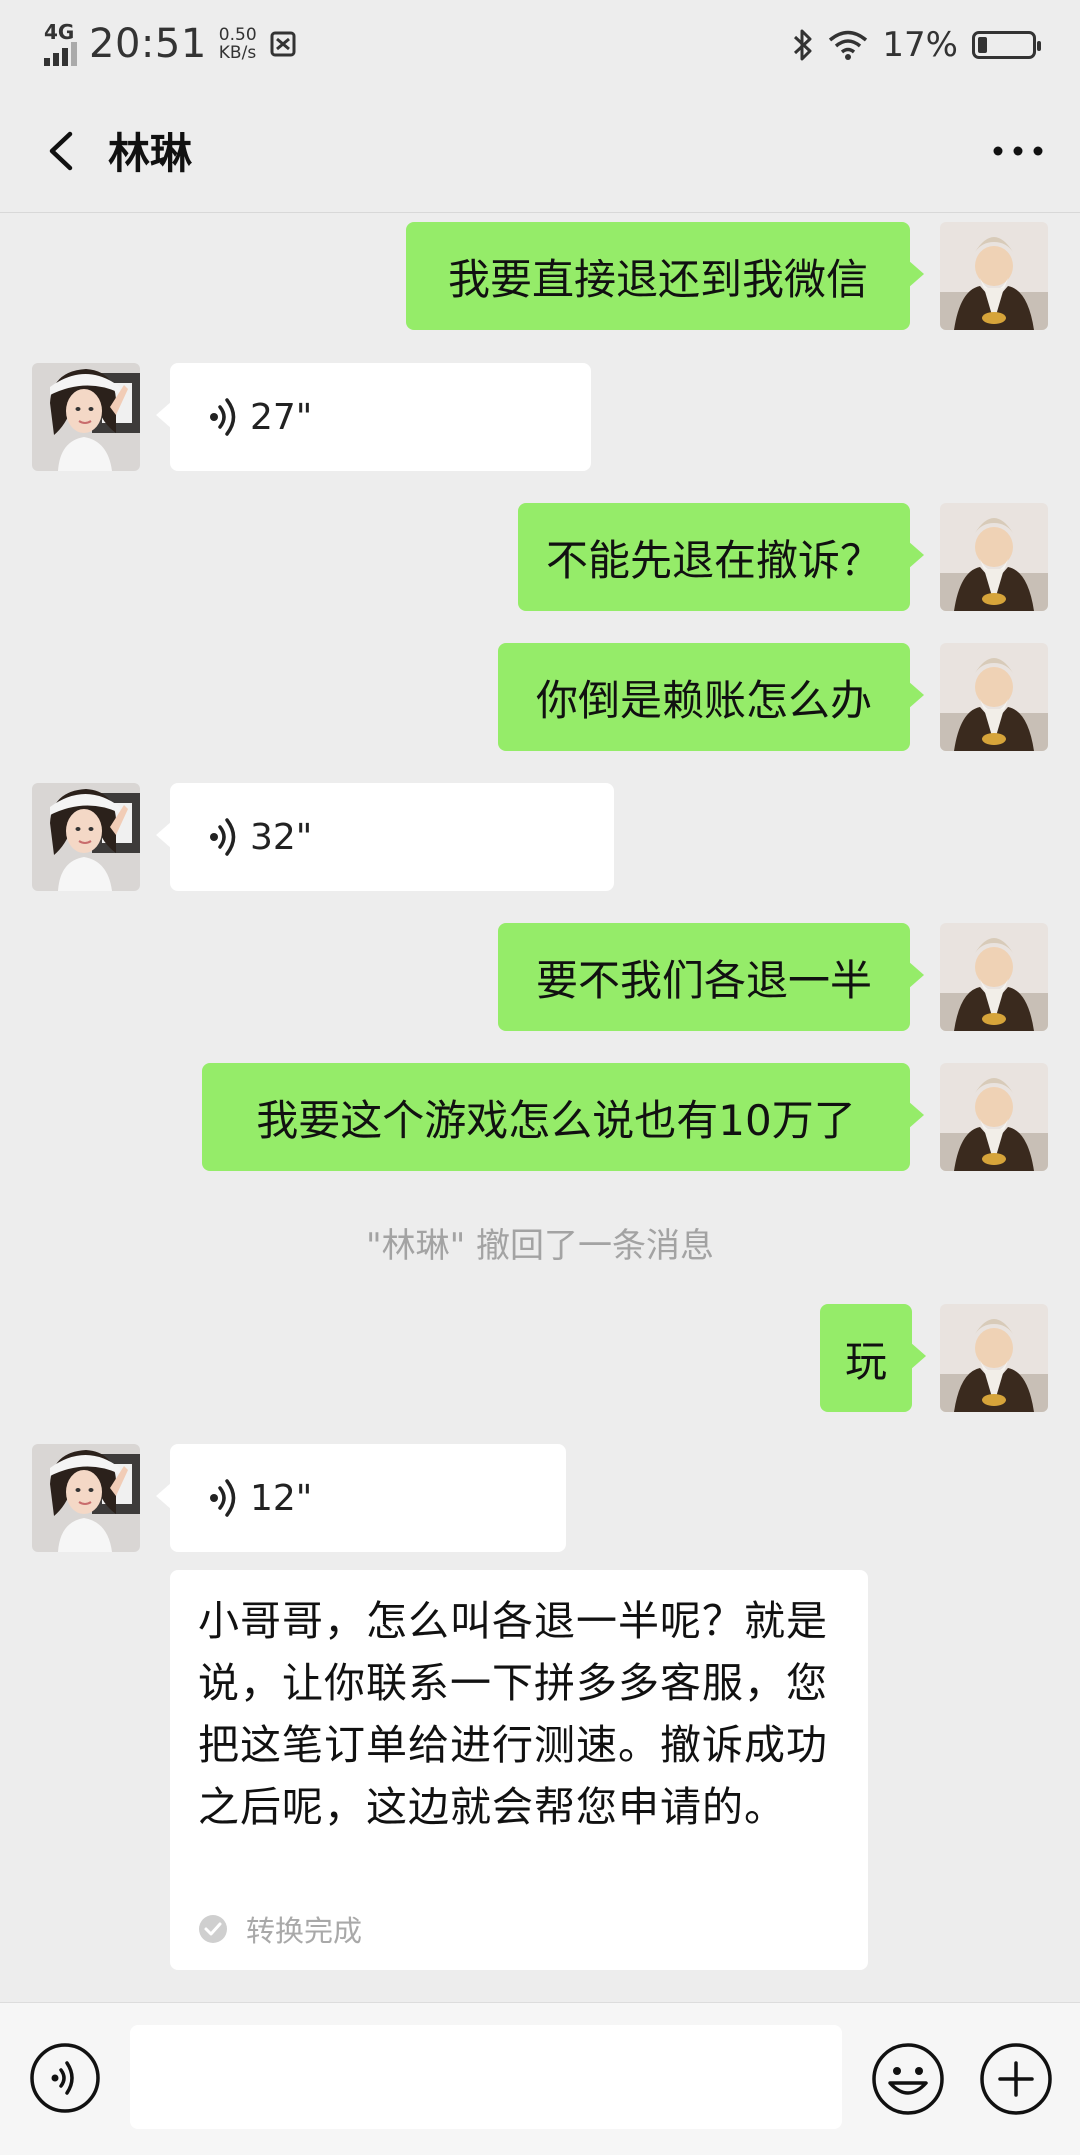 This screenshot has width=1080, height=2155. Describe the element at coordinates (304, 1931) in the screenshot. I see `transcript-status-label: 转换完成` at that location.